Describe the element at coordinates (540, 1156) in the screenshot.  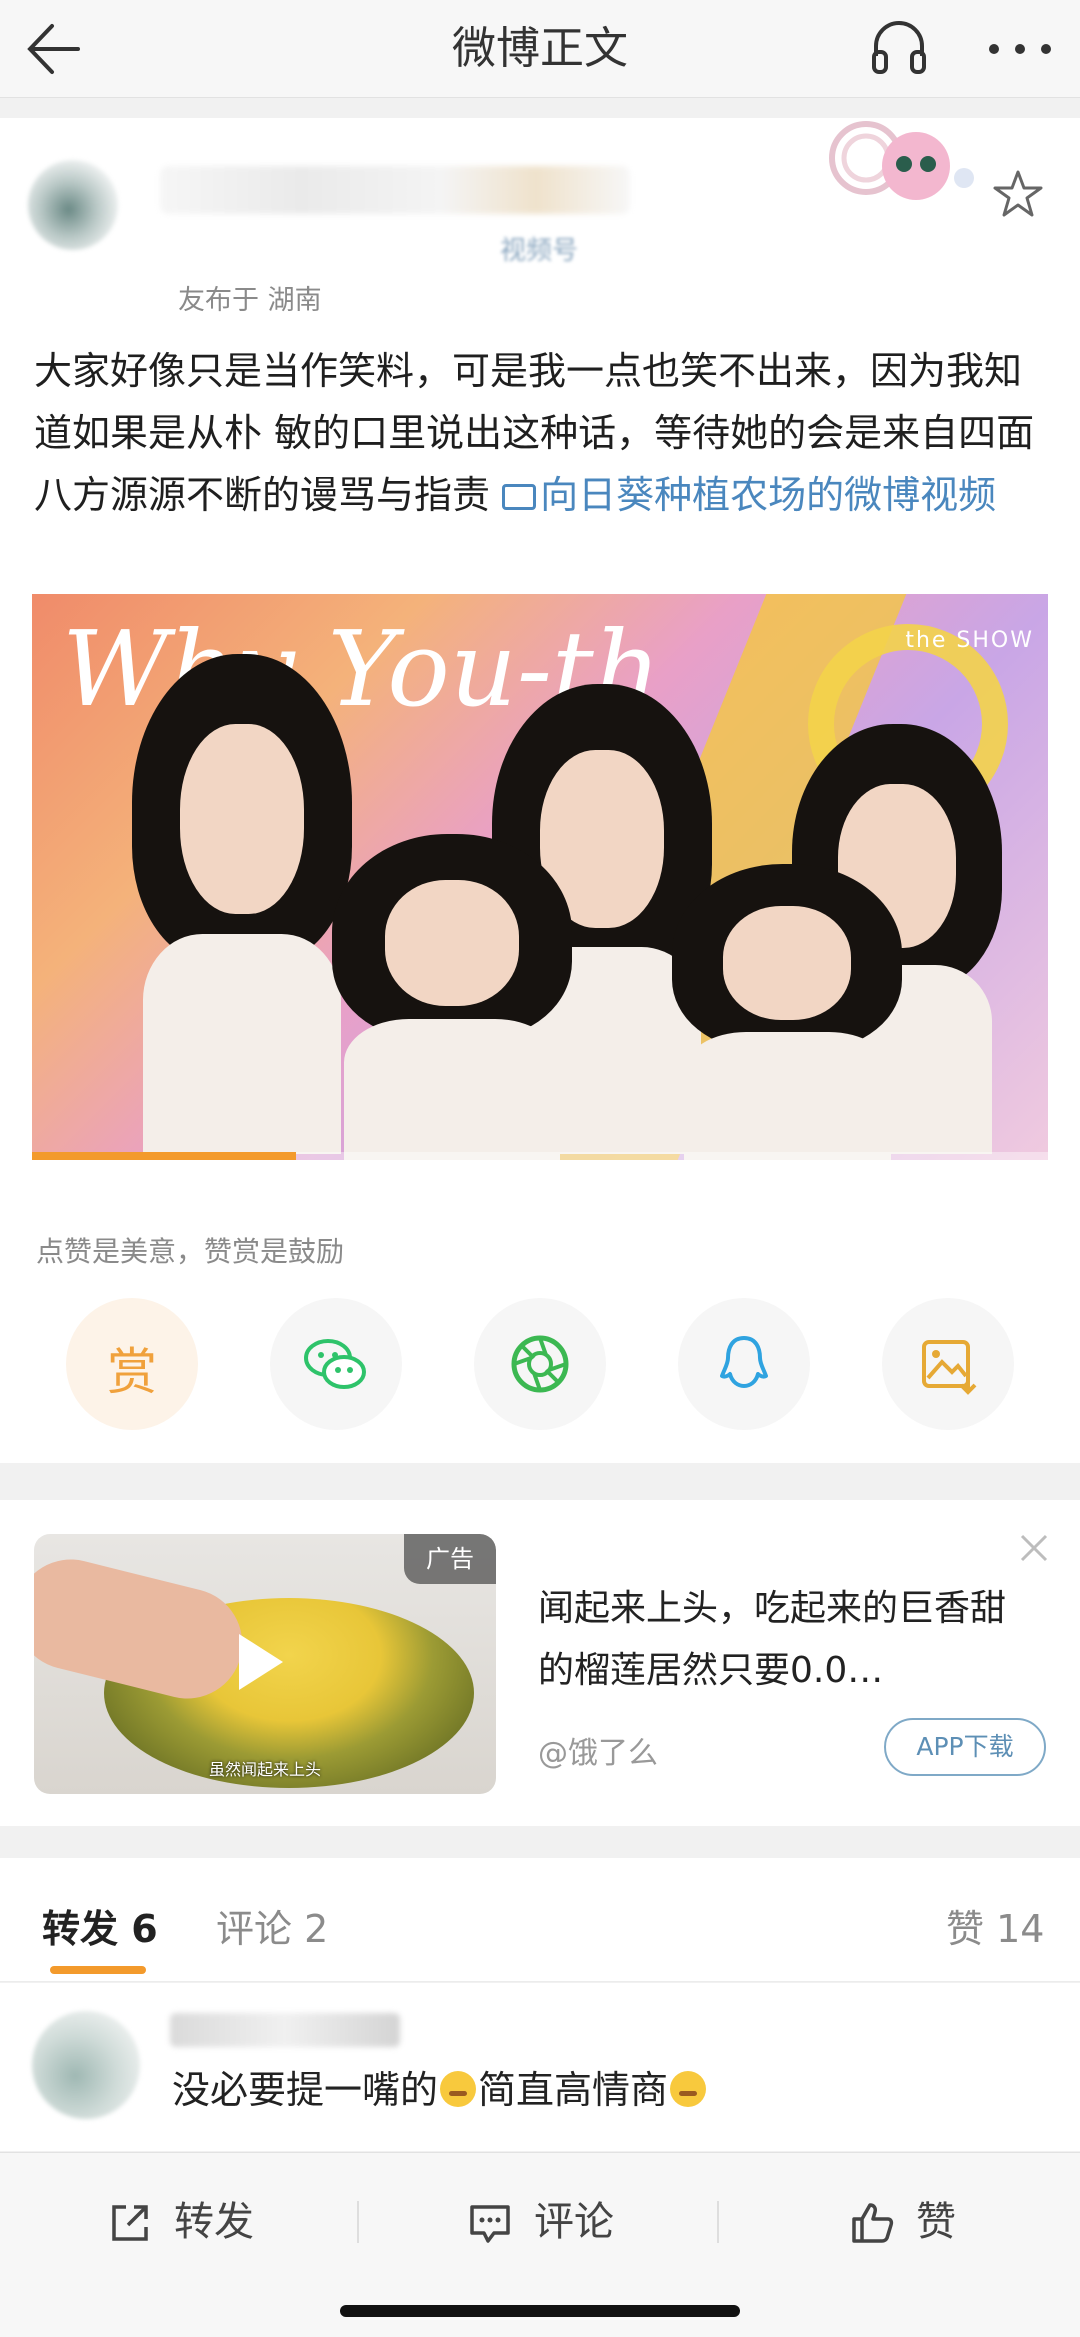
I see `video-progress-bar` at that location.